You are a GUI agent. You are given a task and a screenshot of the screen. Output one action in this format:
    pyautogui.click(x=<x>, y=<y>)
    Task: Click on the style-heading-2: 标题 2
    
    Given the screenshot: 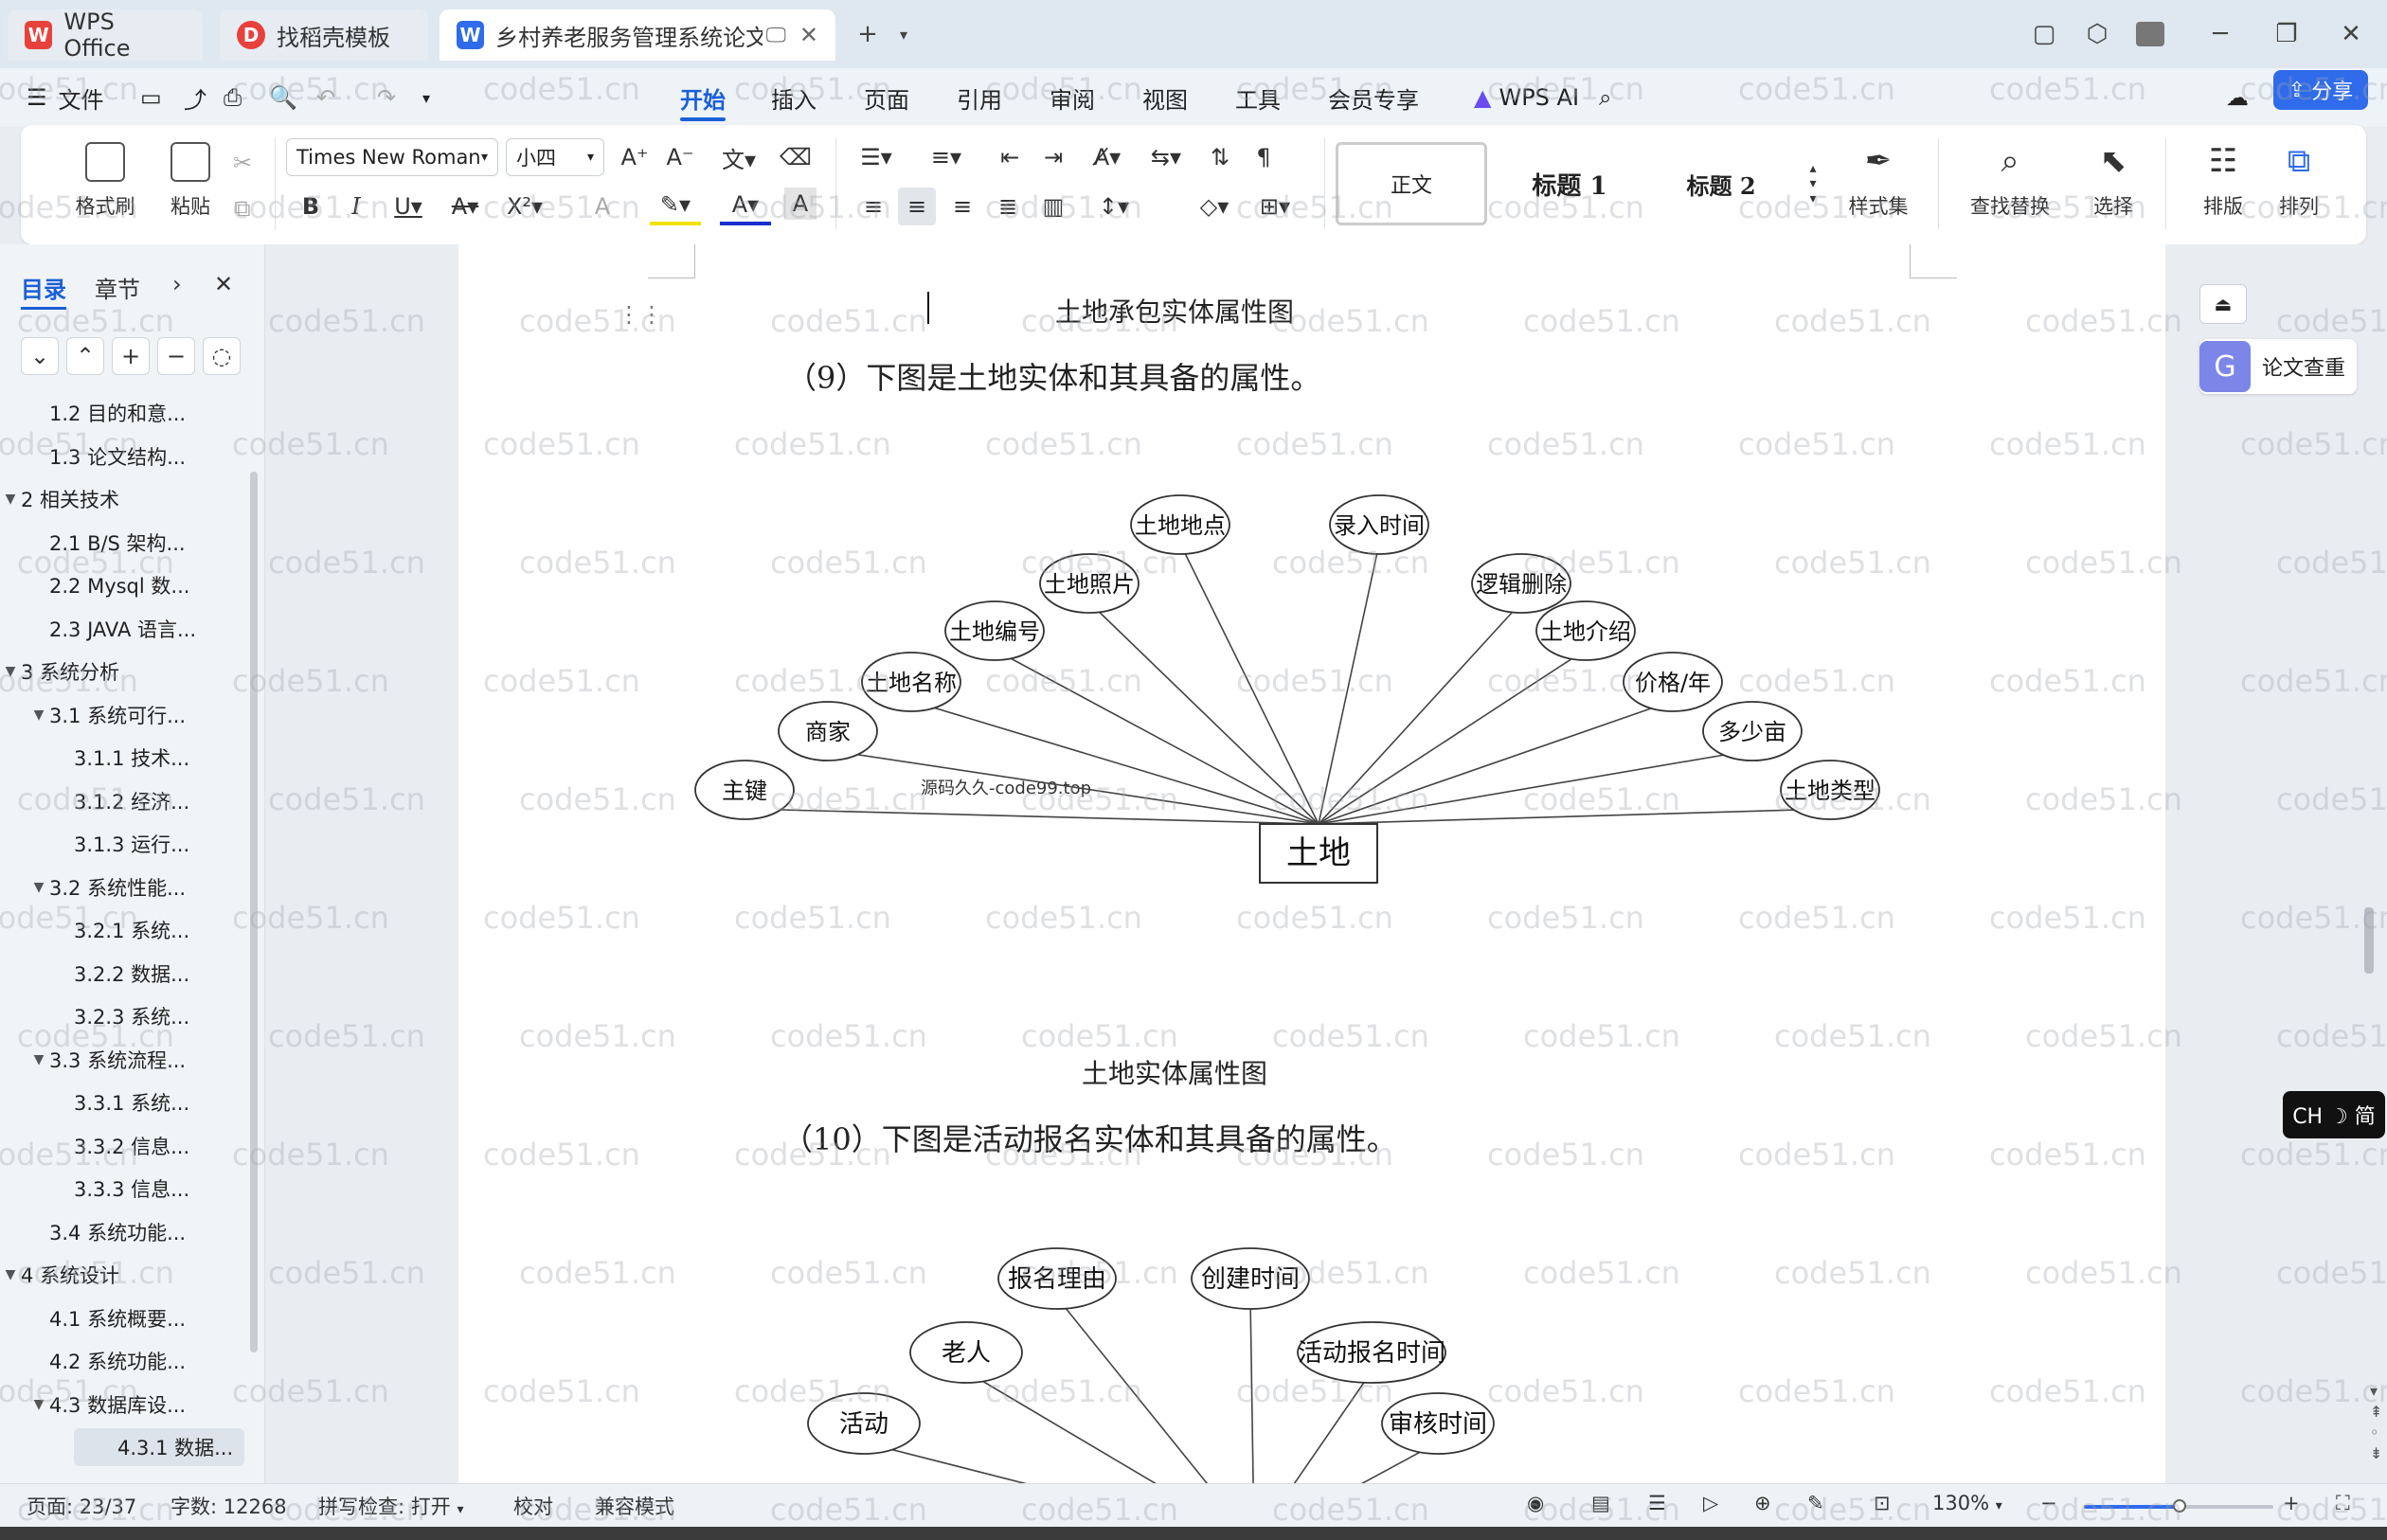 What is the action you would take?
    pyautogui.click(x=1721, y=183)
    